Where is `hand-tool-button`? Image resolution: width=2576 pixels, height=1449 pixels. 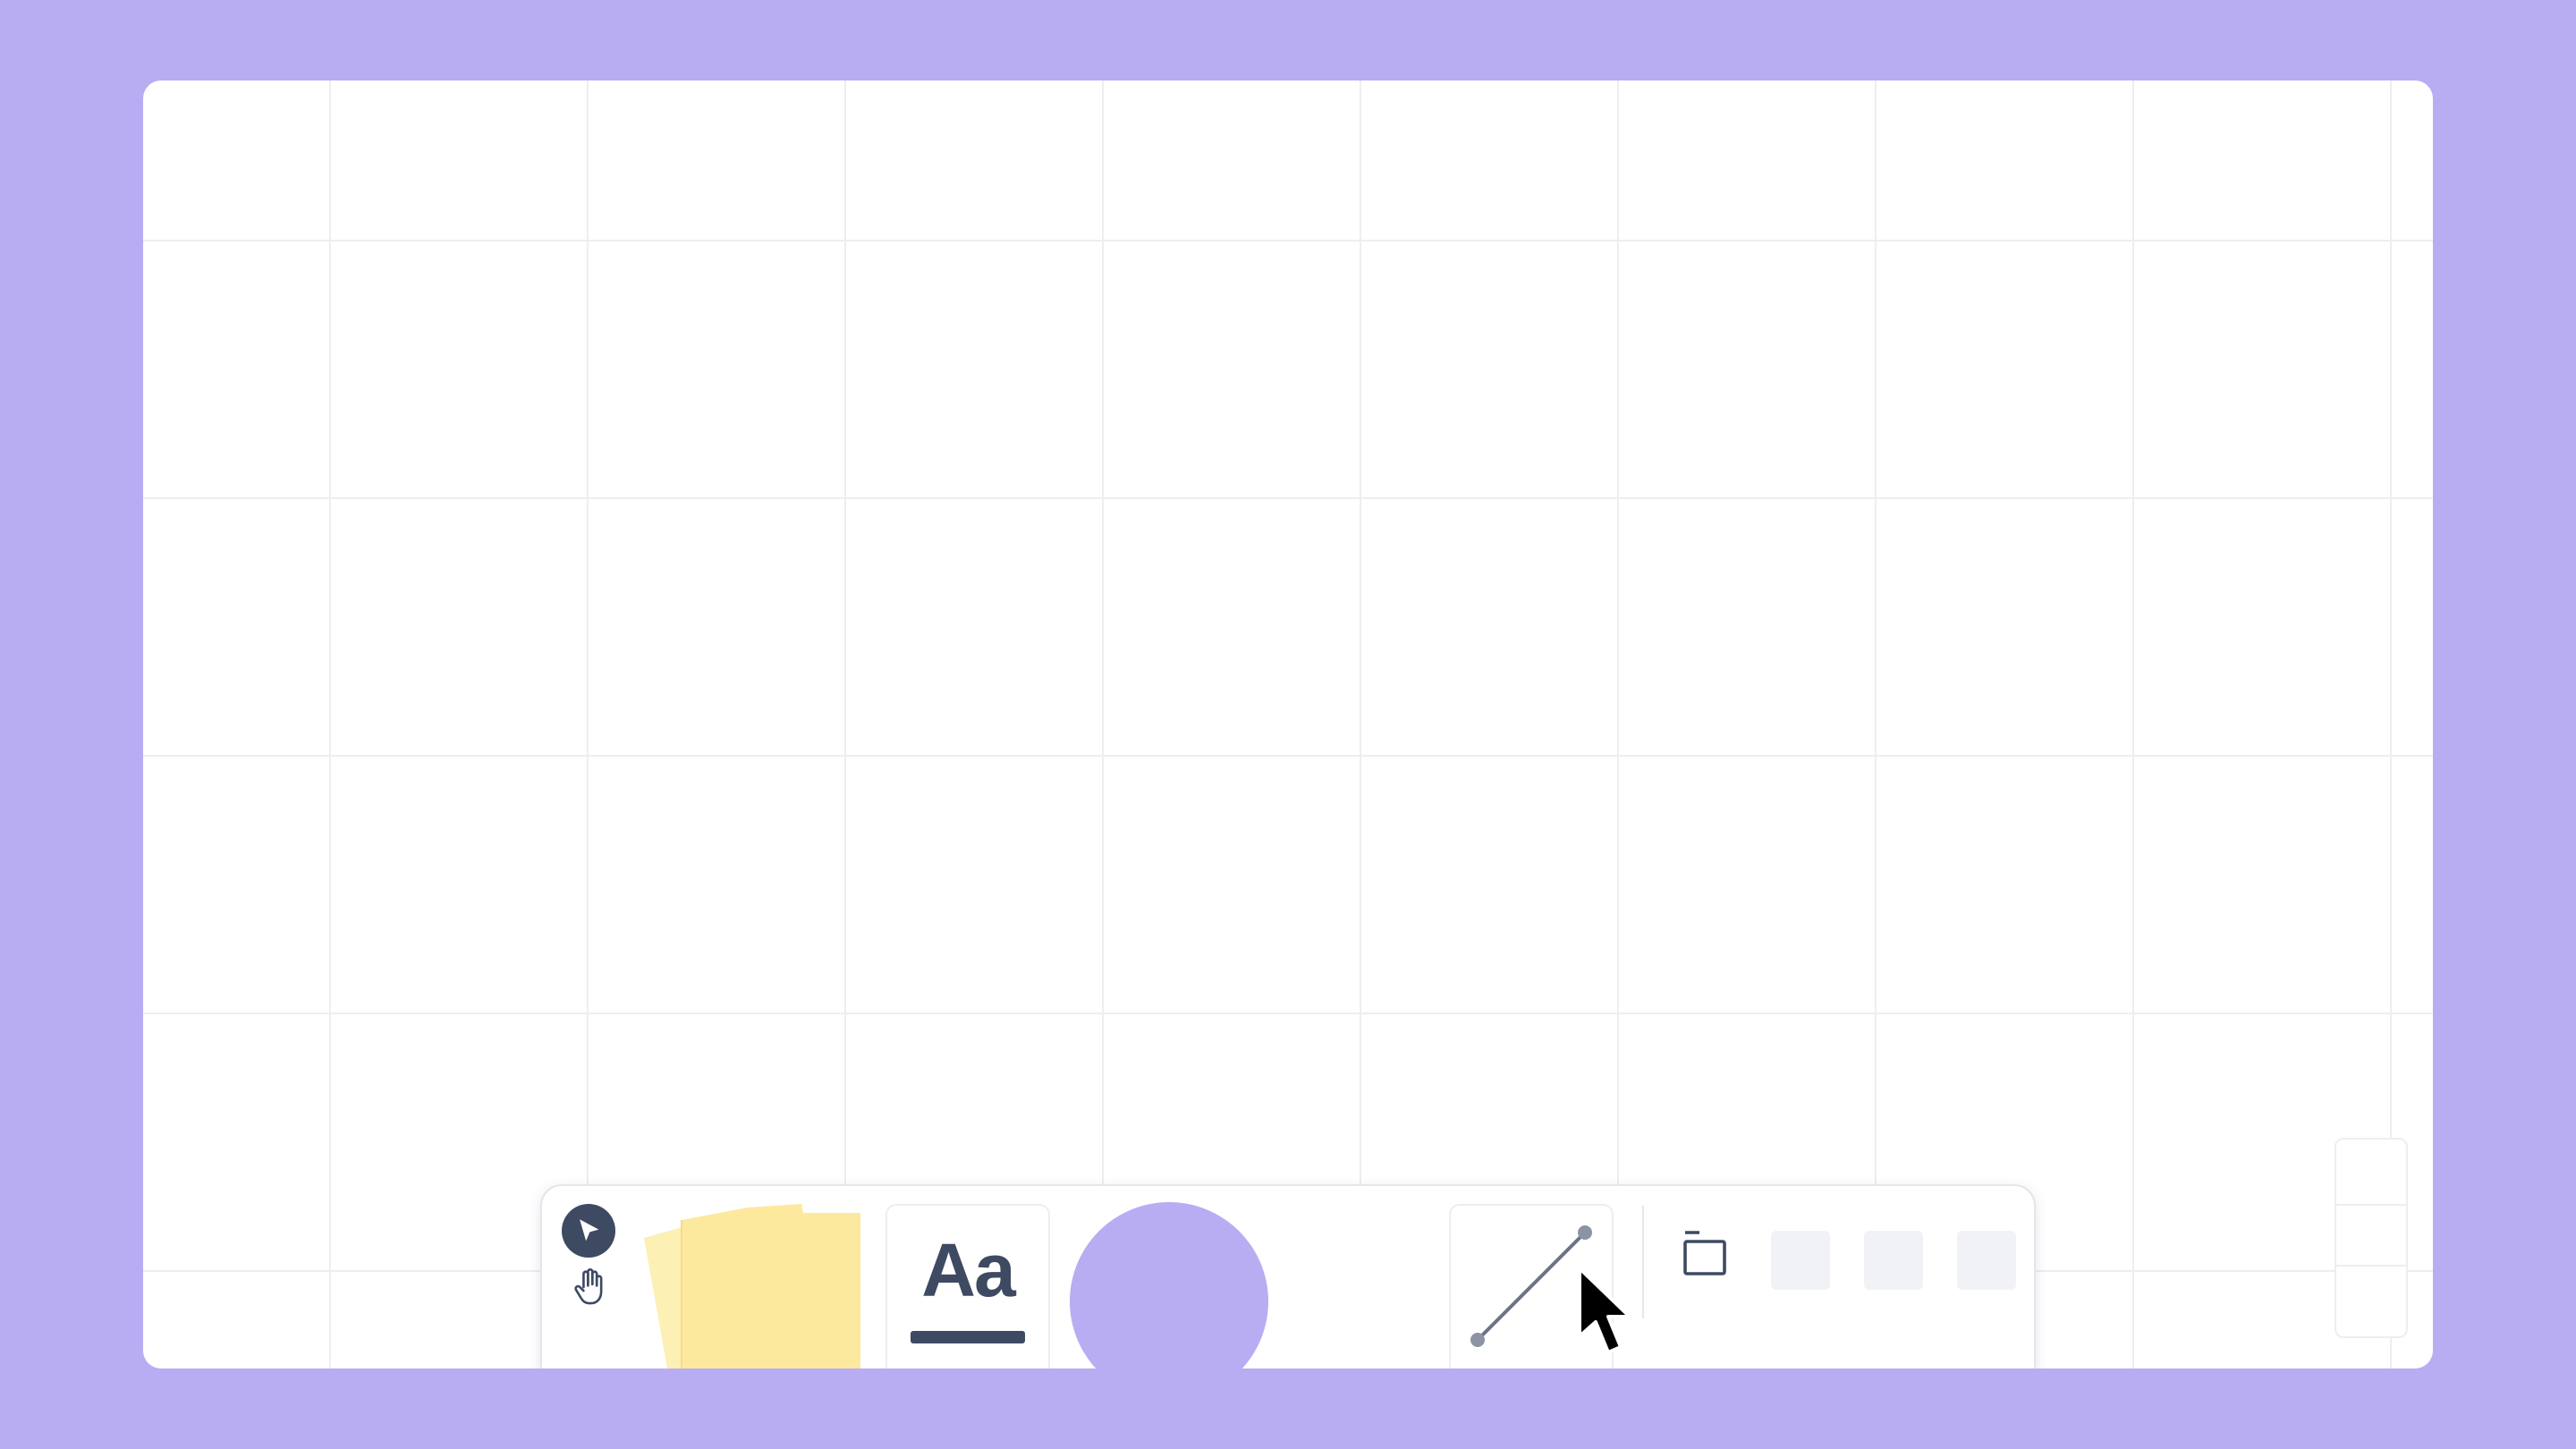 hand-tool-button is located at coordinates (589, 1287).